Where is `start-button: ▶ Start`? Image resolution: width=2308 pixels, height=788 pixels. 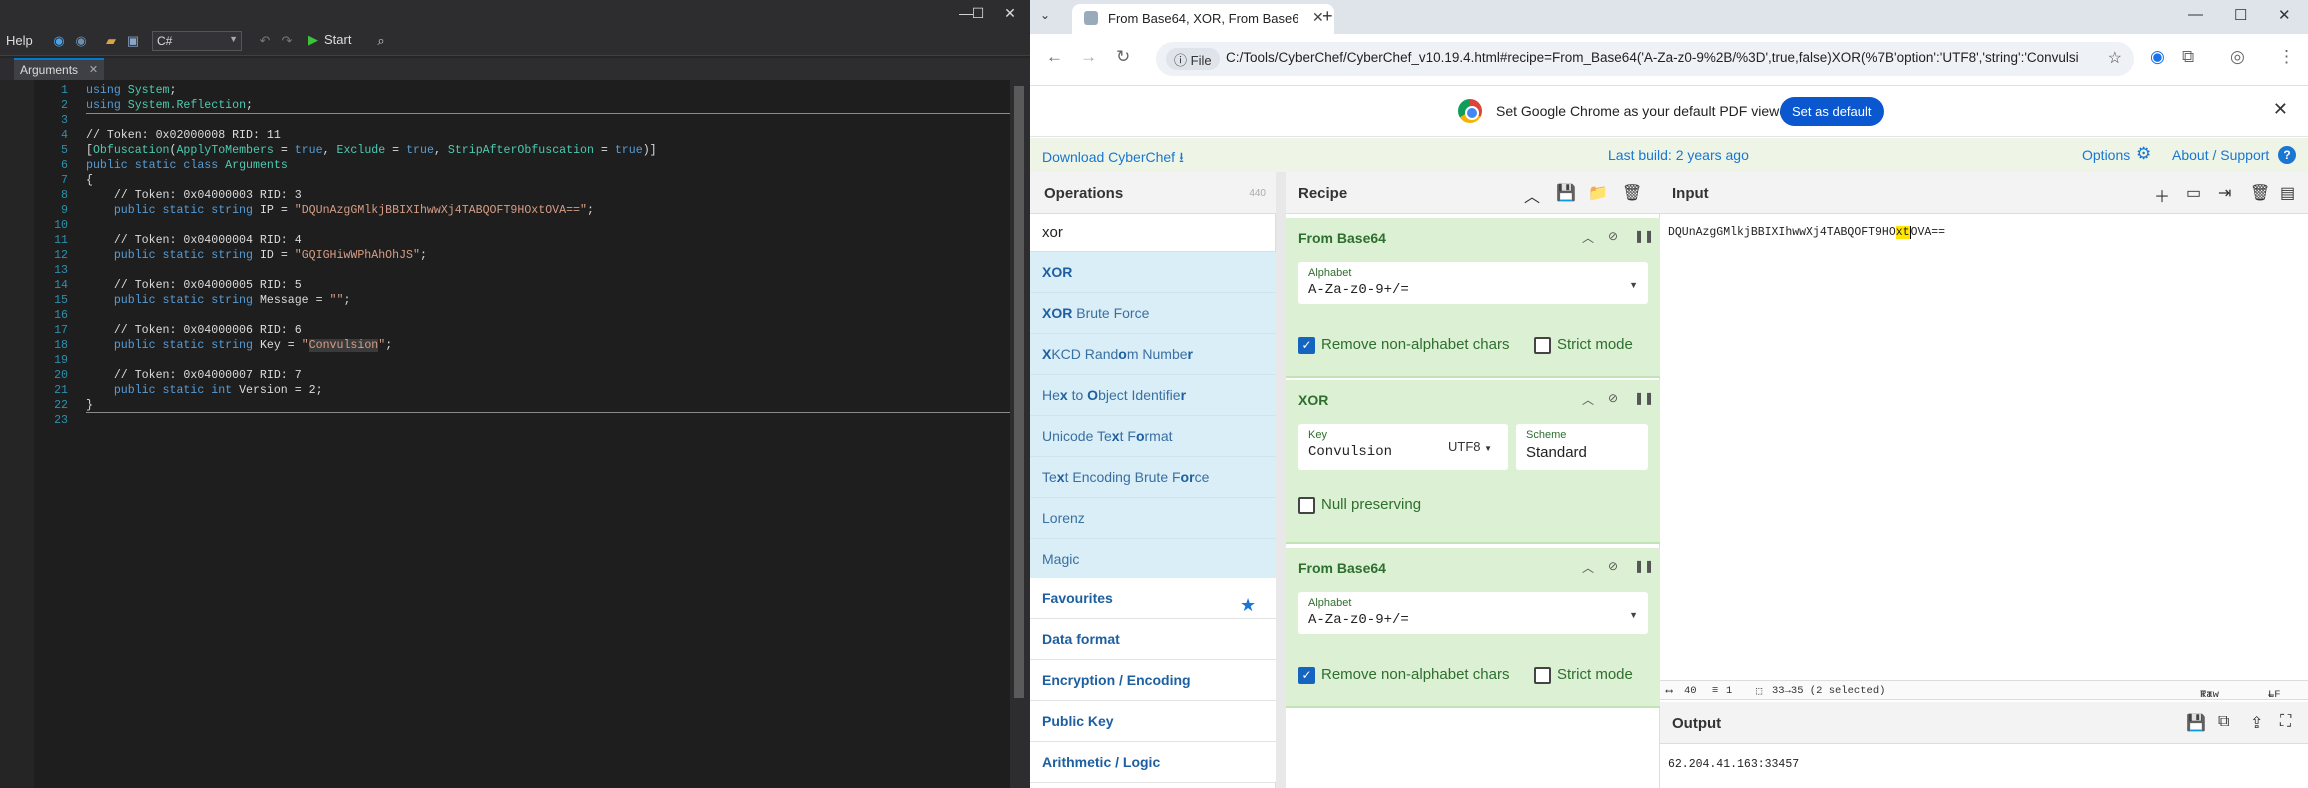
start-button: ▶ Start is located at coordinates (329, 40).